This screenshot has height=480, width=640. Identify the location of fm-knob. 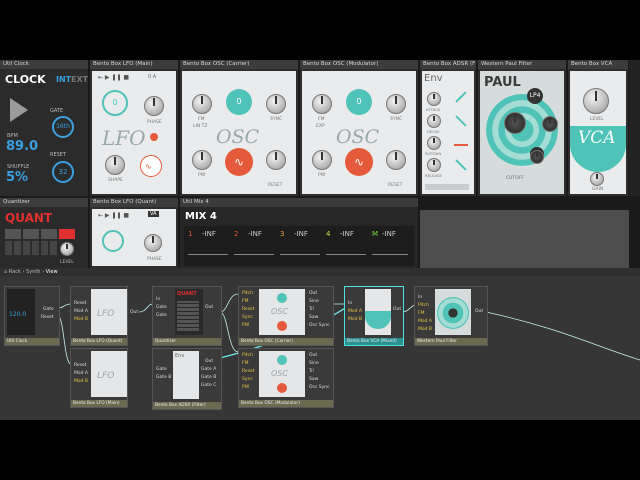
(322, 104).